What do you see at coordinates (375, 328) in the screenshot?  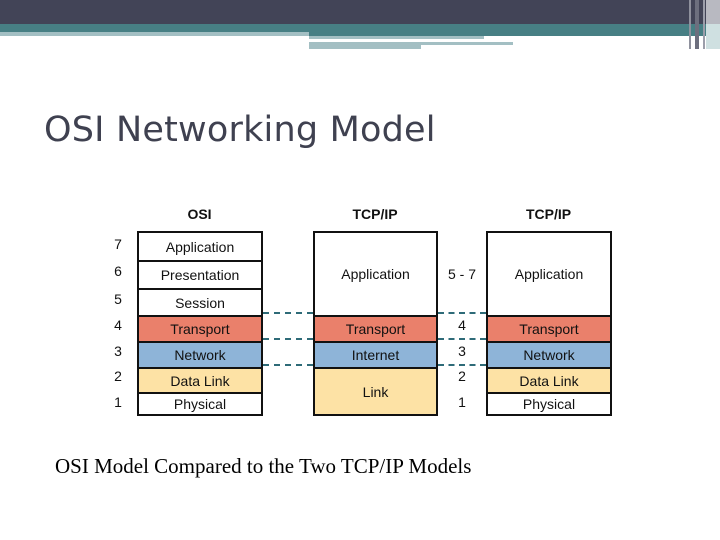 I see `tcpip-layer-transport: Transport` at bounding box center [375, 328].